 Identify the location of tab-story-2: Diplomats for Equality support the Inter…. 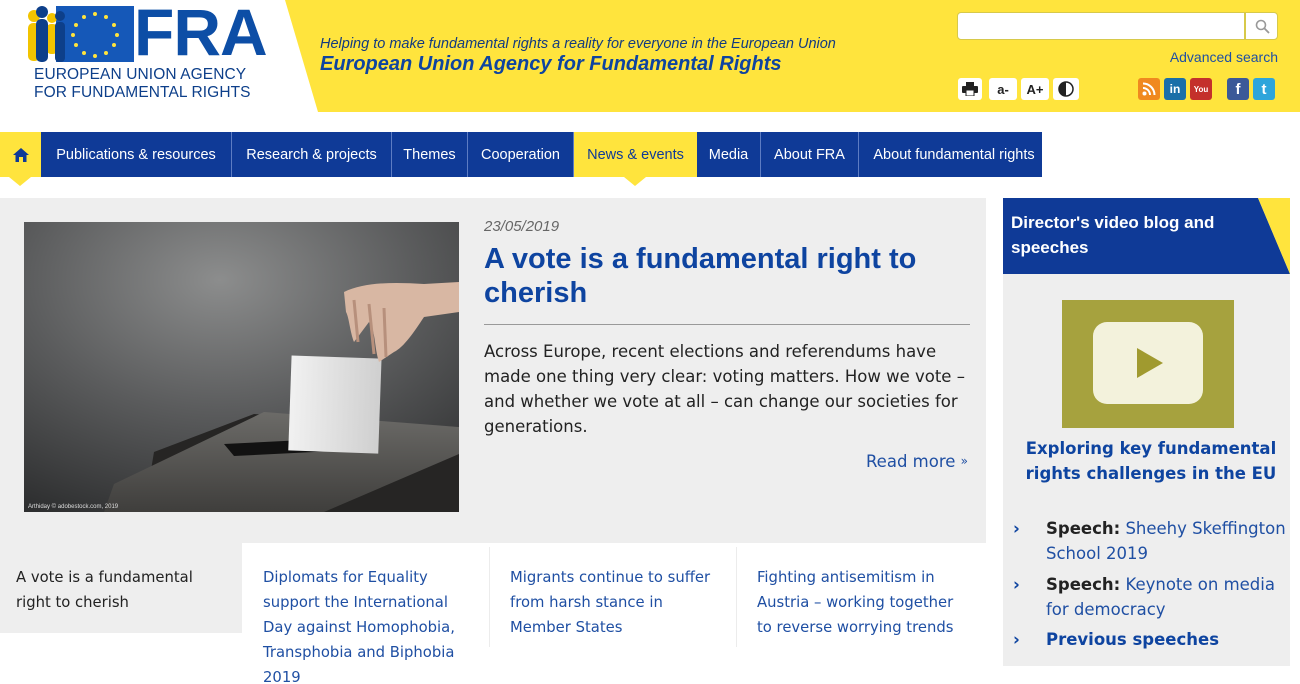
(368, 613).